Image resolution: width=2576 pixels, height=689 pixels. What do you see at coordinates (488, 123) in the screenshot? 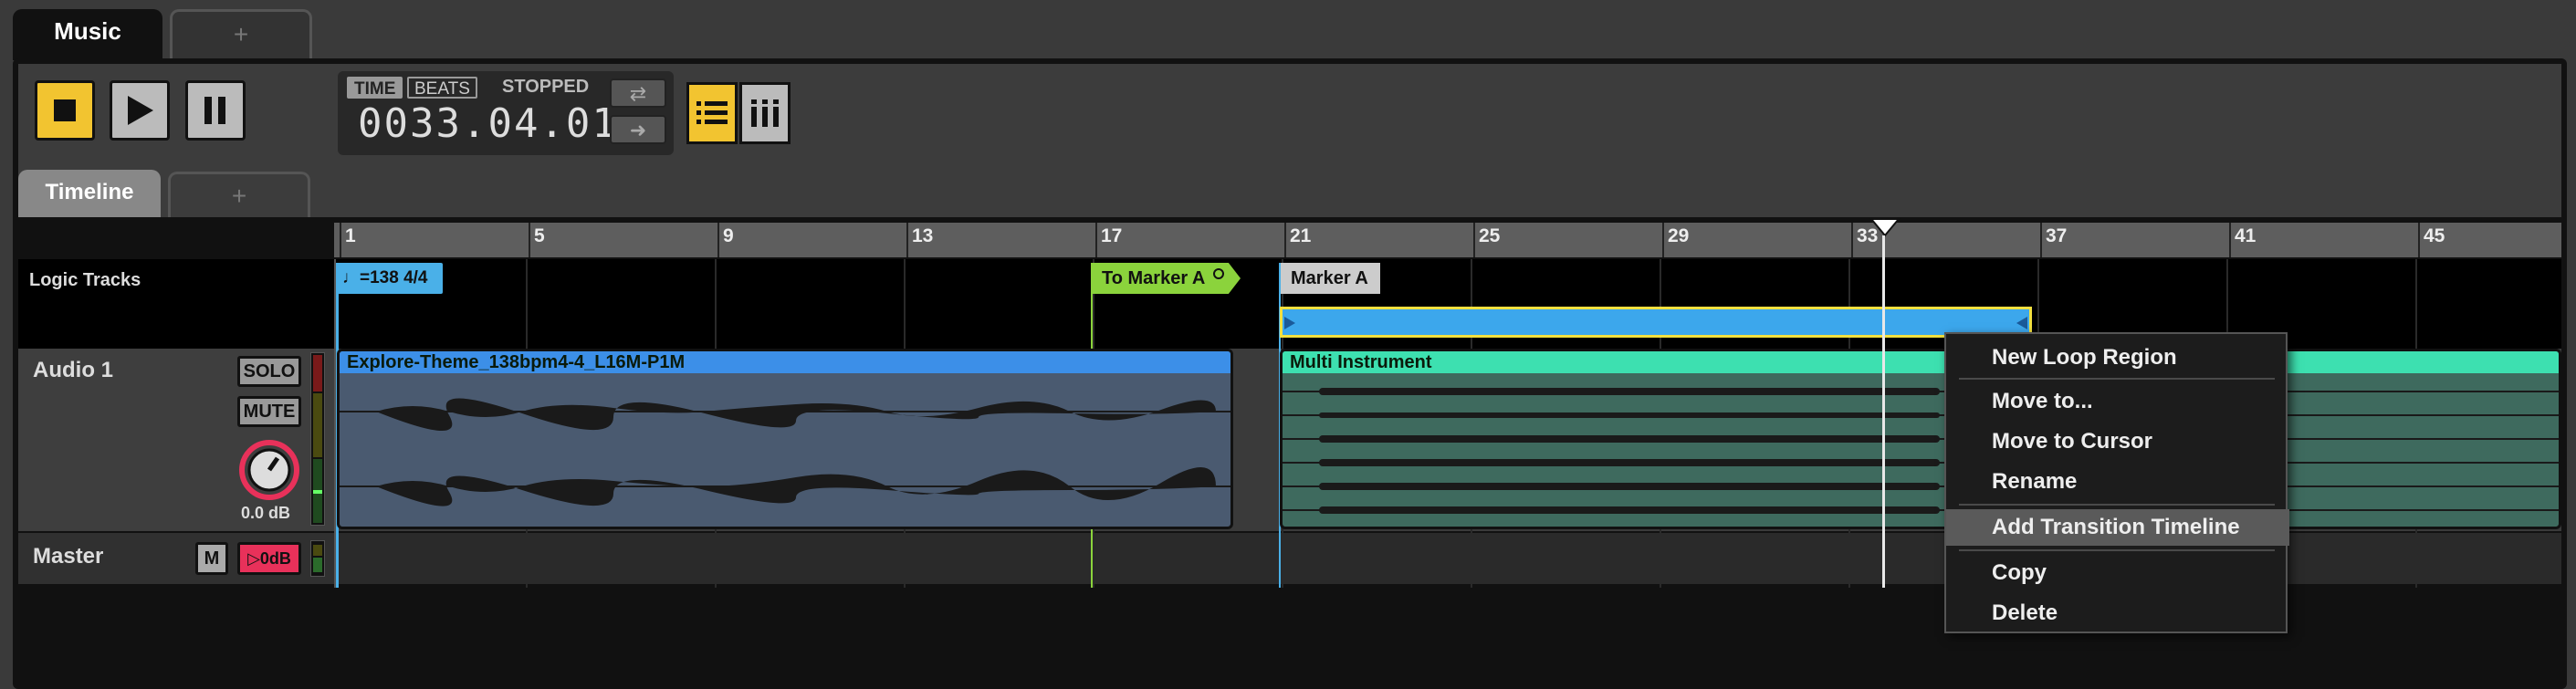
I see `time-display: 0033.04.01` at bounding box center [488, 123].